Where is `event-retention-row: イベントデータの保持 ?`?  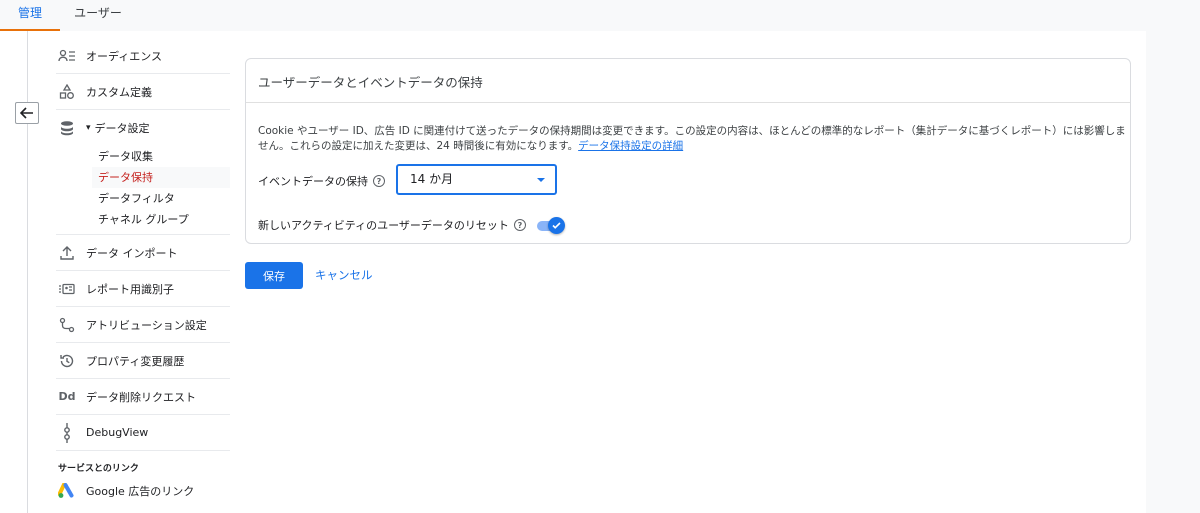
event-retention-row: イベントデータの保持 ? is located at coordinates (321, 181).